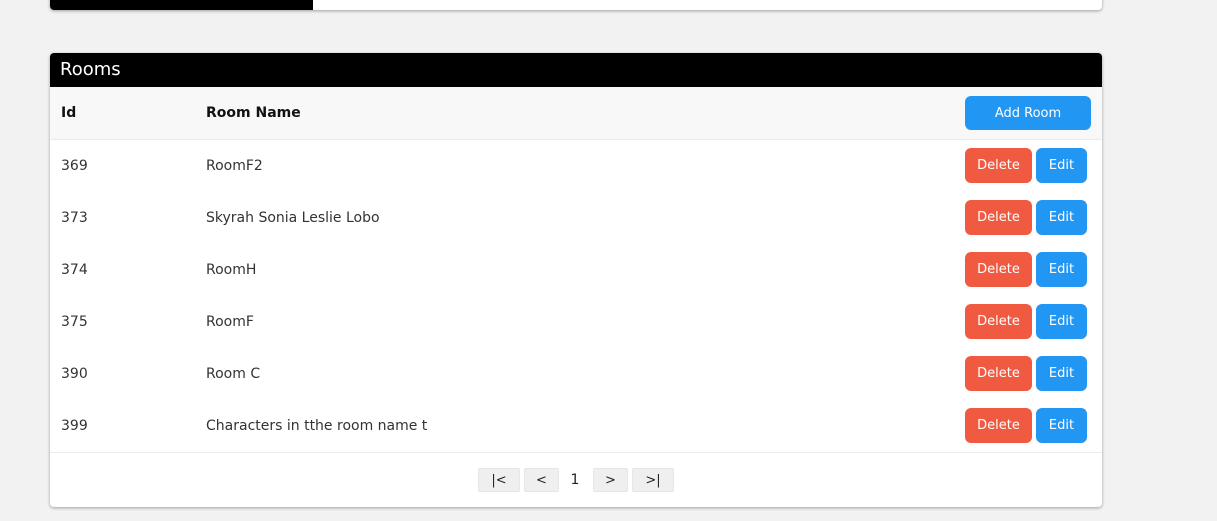  Describe the element at coordinates (74, 218) in the screenshot. I see `room-id: 373` at that location.